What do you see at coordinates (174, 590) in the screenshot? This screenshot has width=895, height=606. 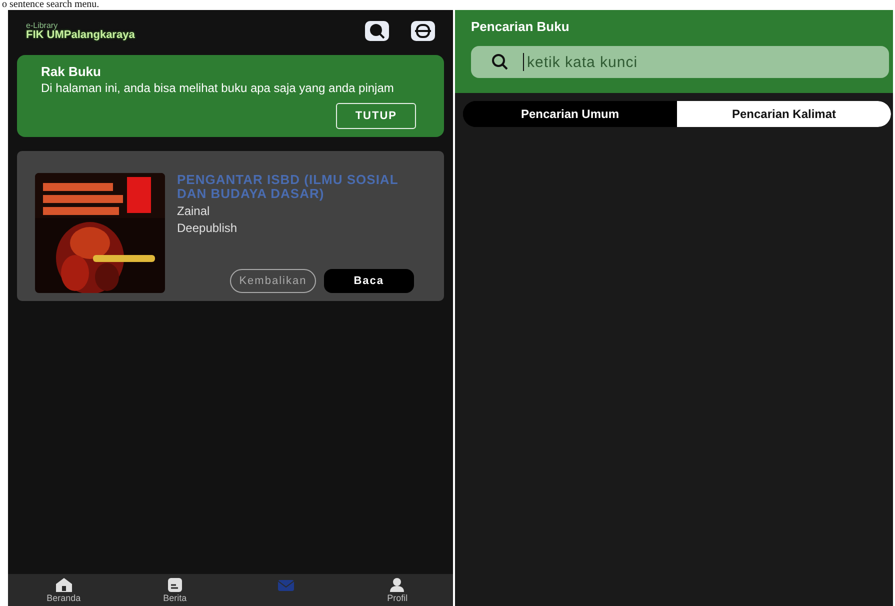 I see `news-tab: Berita` at bounding box center [174, 590].